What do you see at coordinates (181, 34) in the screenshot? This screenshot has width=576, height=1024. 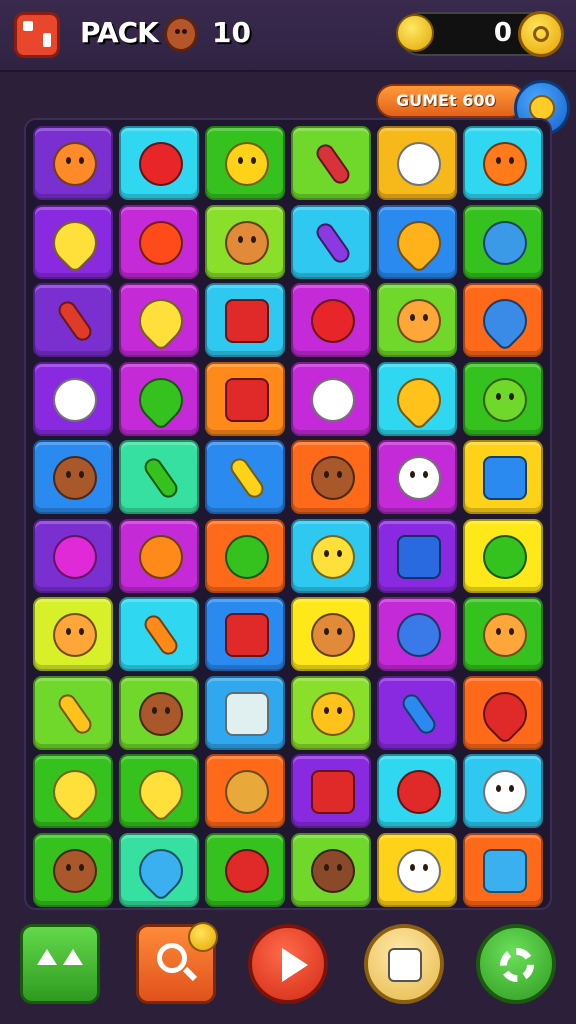 I see `pack-mascot-icon` at bounding box center [181, 34].